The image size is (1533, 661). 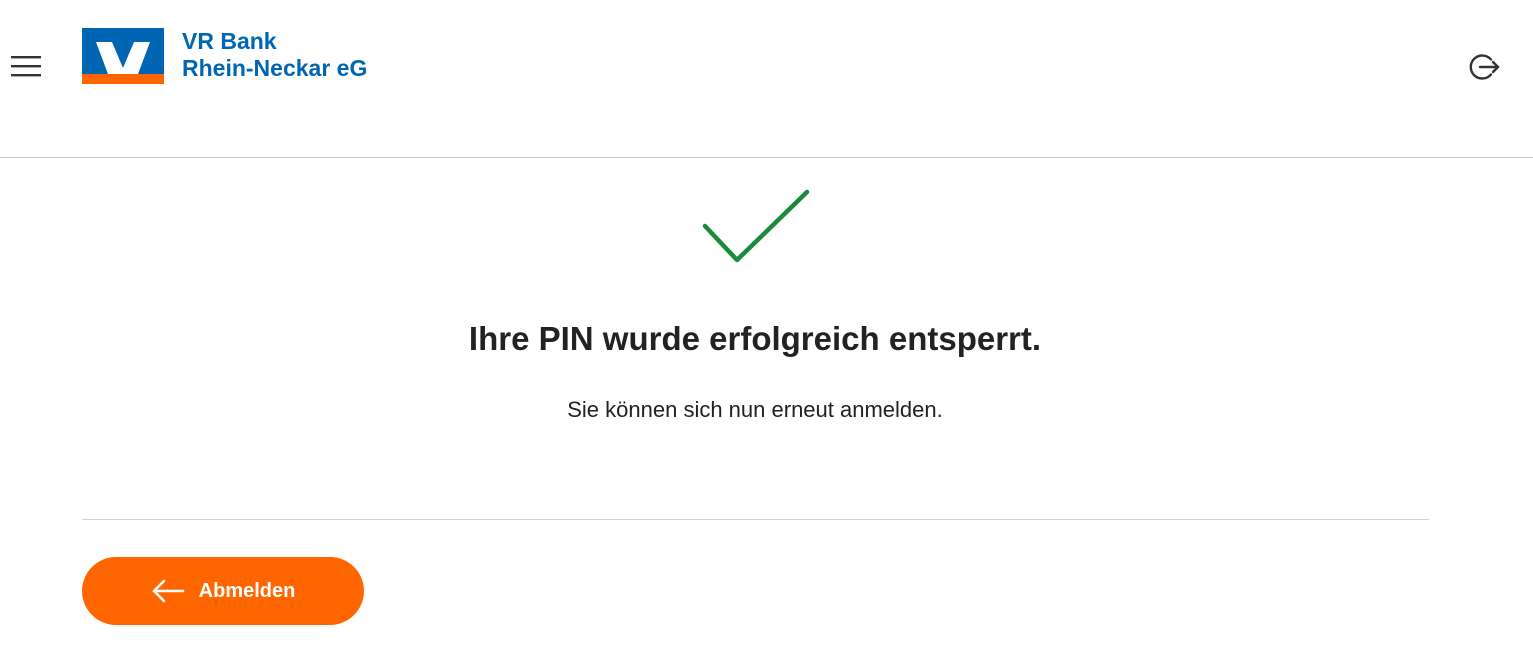 I want to click on page-subtitle: Sie können sich nun erneut anmelden., so click(x=755, y=409).